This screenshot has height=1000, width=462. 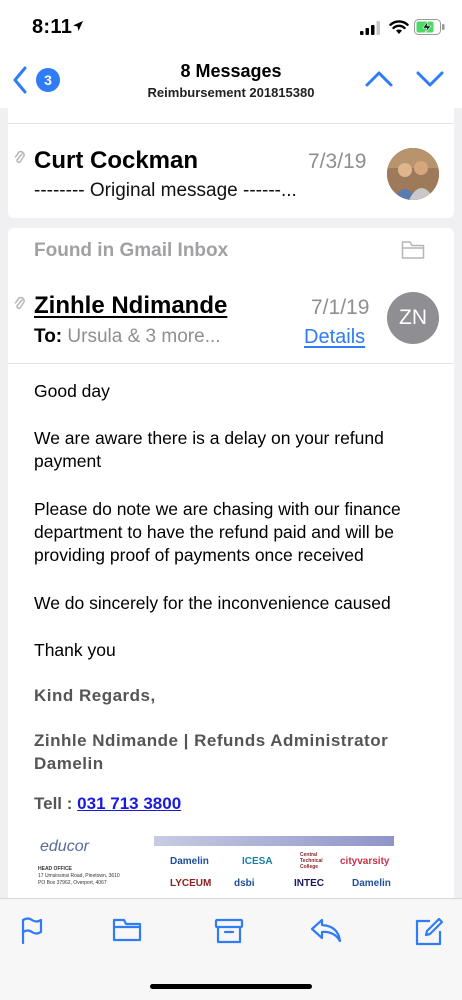 What do you see at coordinates (32, 931) in the screenshot?
I see `flag-icon` at bounding box center [32, 931].